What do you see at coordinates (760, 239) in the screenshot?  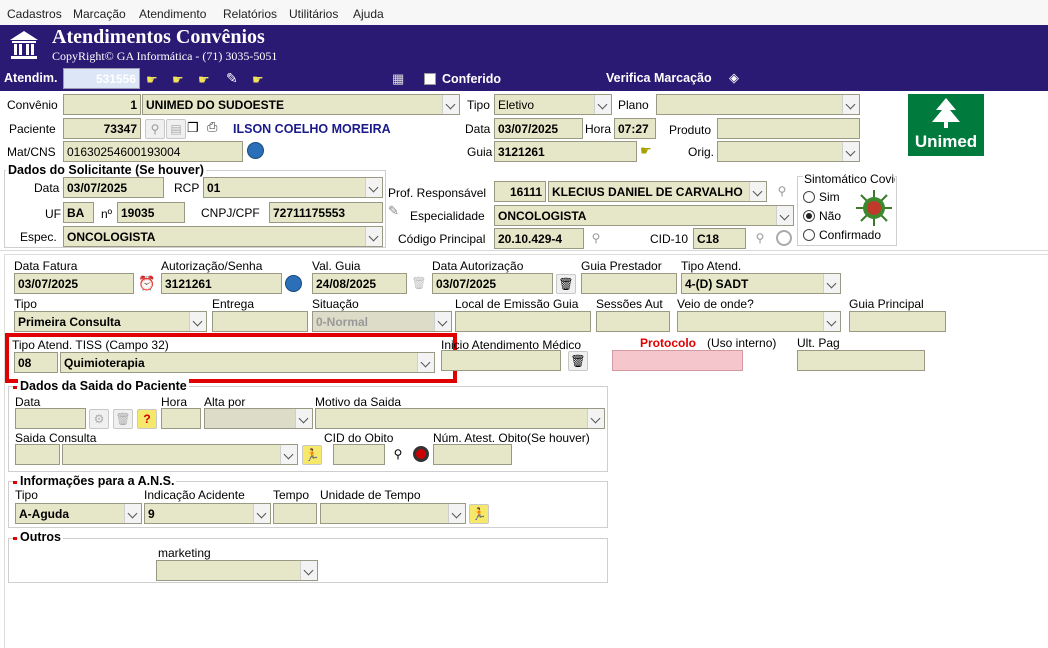 I see `cid-search-icon: ⚲` at bounding box center [760, 239].